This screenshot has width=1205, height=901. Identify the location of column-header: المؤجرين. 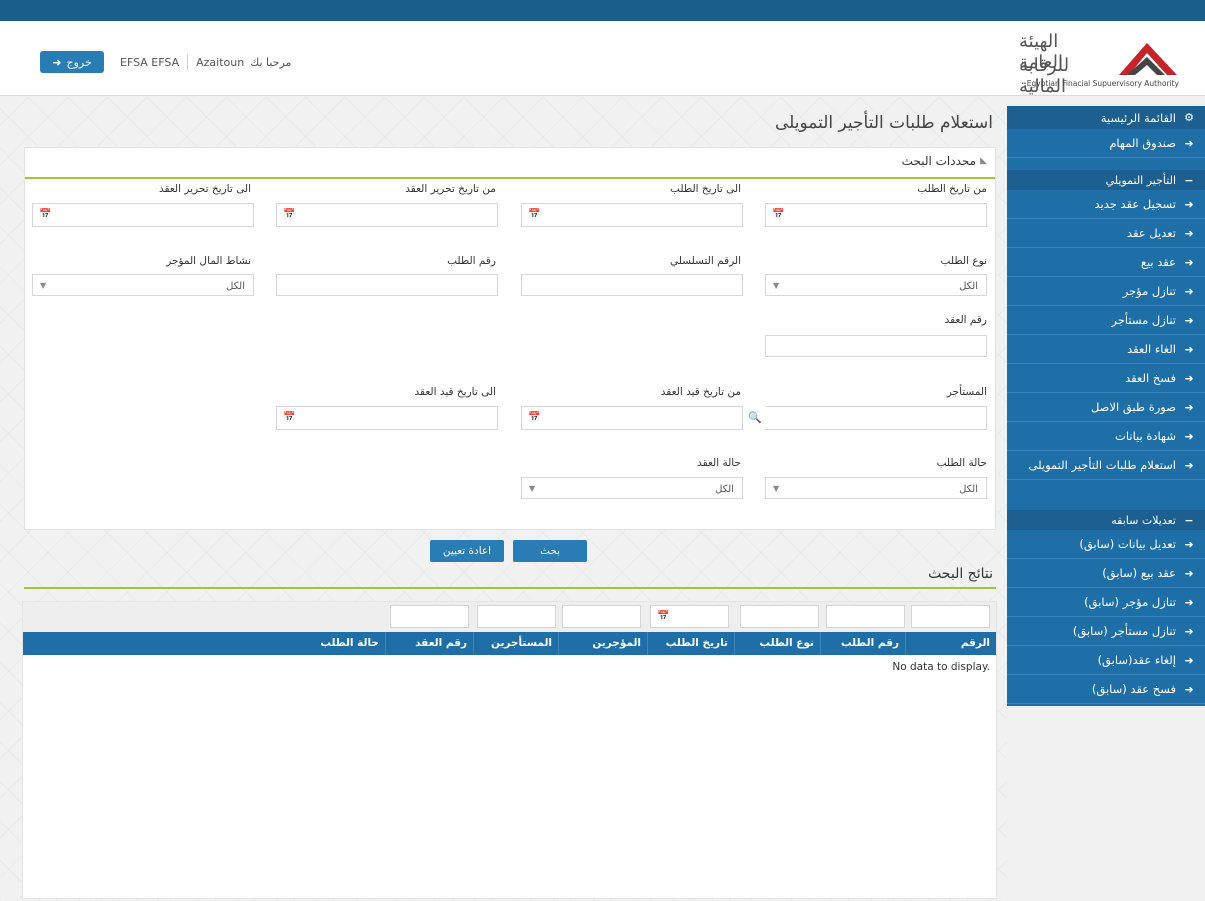
(602, 643).